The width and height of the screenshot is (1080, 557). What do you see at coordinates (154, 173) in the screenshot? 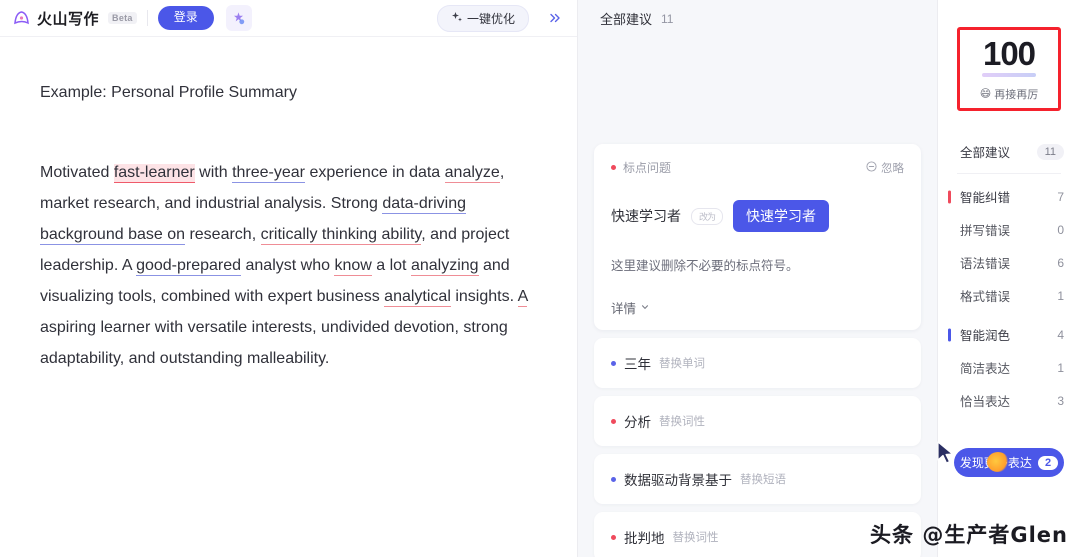
I see `flagged-text: fast-learner` at bounding box center [154, 173].